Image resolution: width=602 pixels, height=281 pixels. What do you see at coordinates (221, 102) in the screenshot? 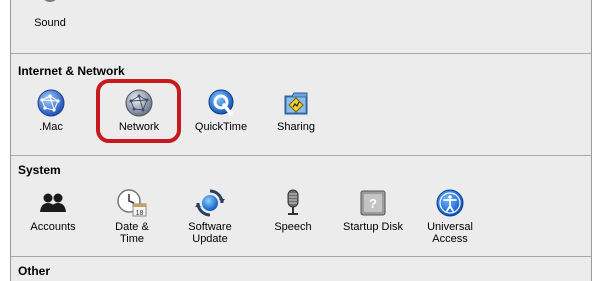
I see `quicktime-icon` at bounding box center [221, 102].